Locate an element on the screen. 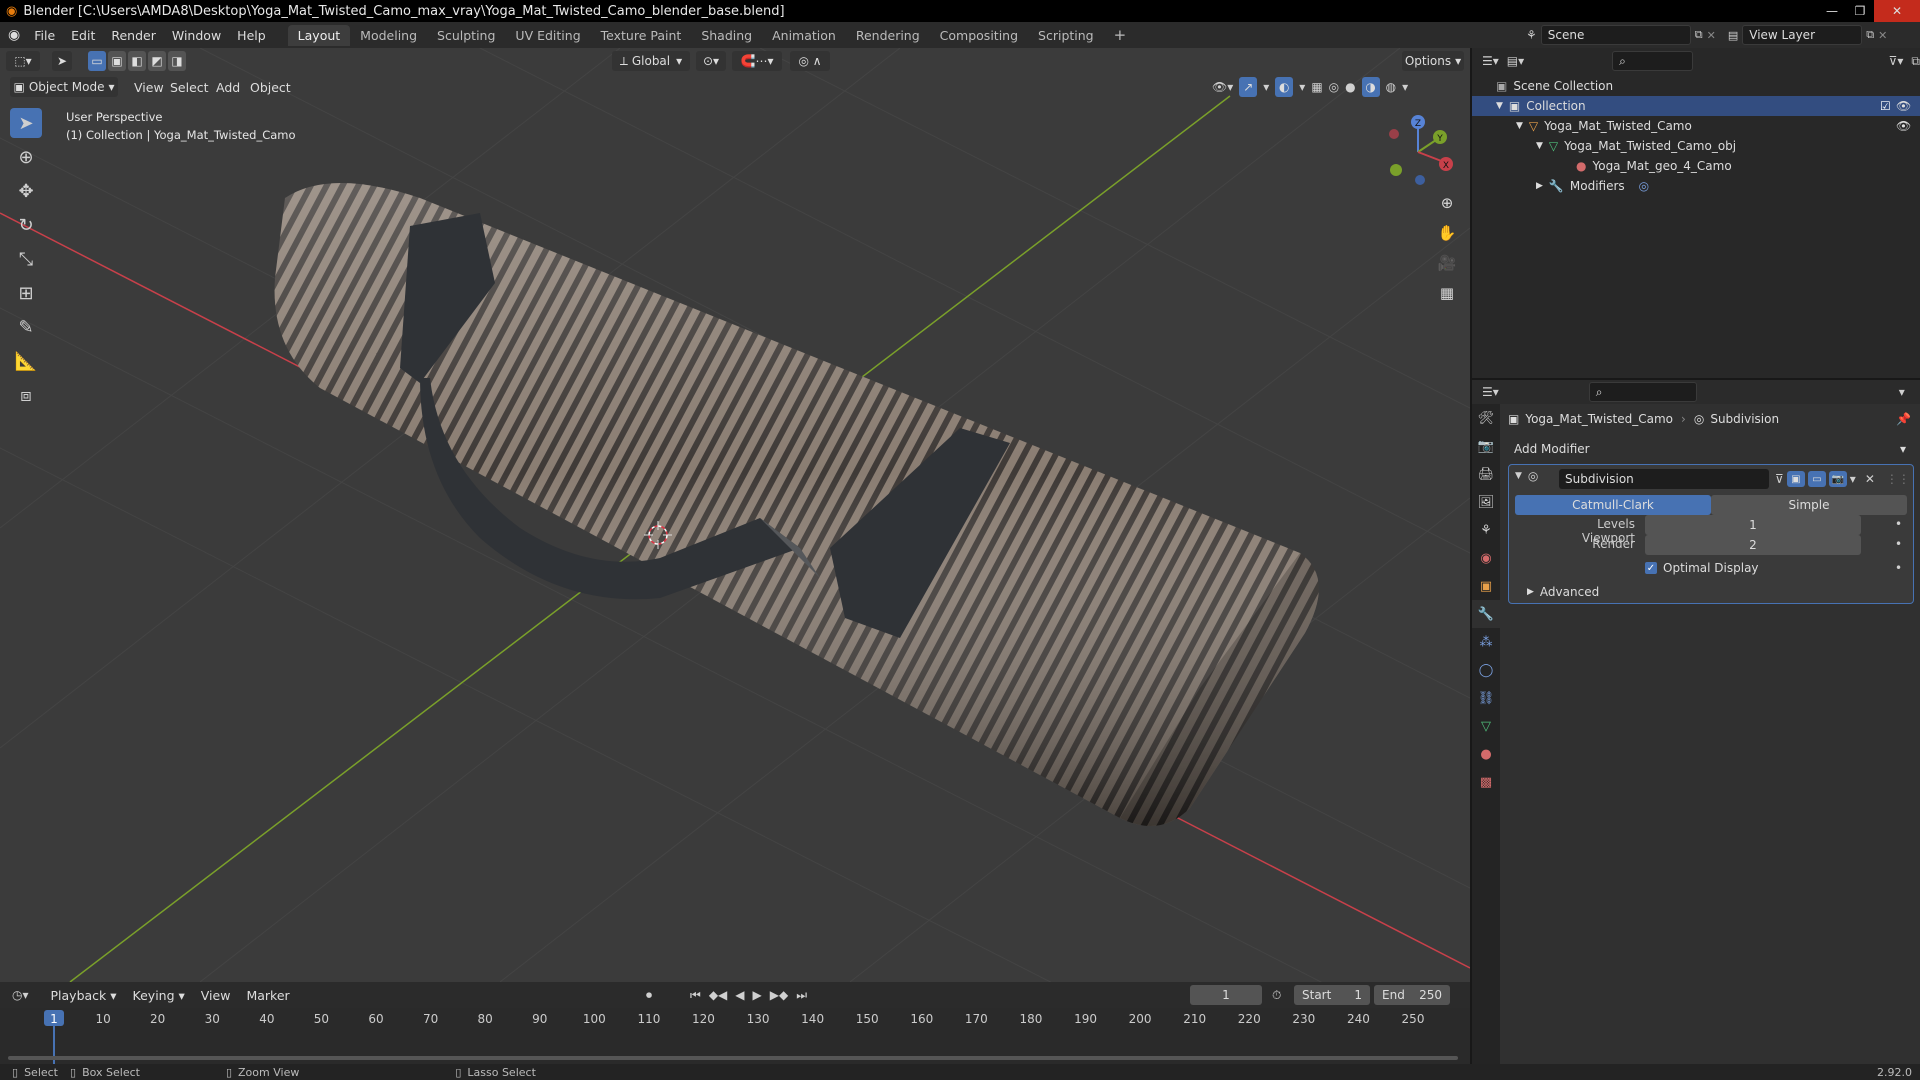 The height and width of the screenshot is (1080, 1920). remove-view-layer-icon: ✕ is located at coordinates (1882, 35).